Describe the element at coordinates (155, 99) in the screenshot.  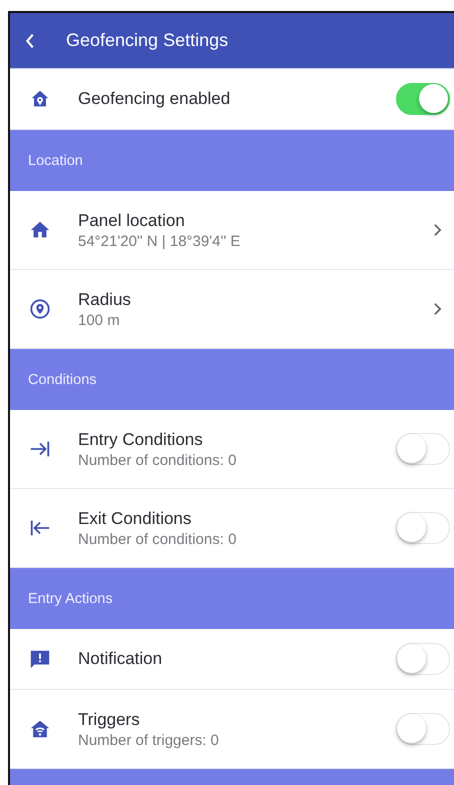
I see `item-label: Geofencing enabled` at that location.